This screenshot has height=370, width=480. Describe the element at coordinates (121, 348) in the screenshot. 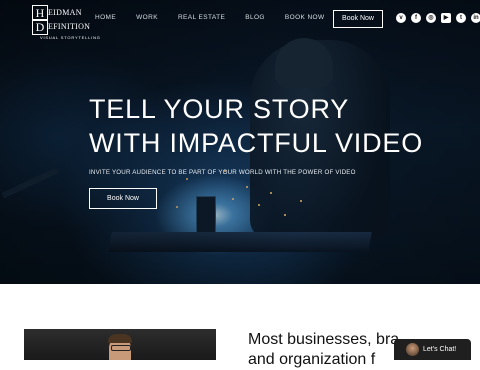

I see `portrait-glasses` at that location.